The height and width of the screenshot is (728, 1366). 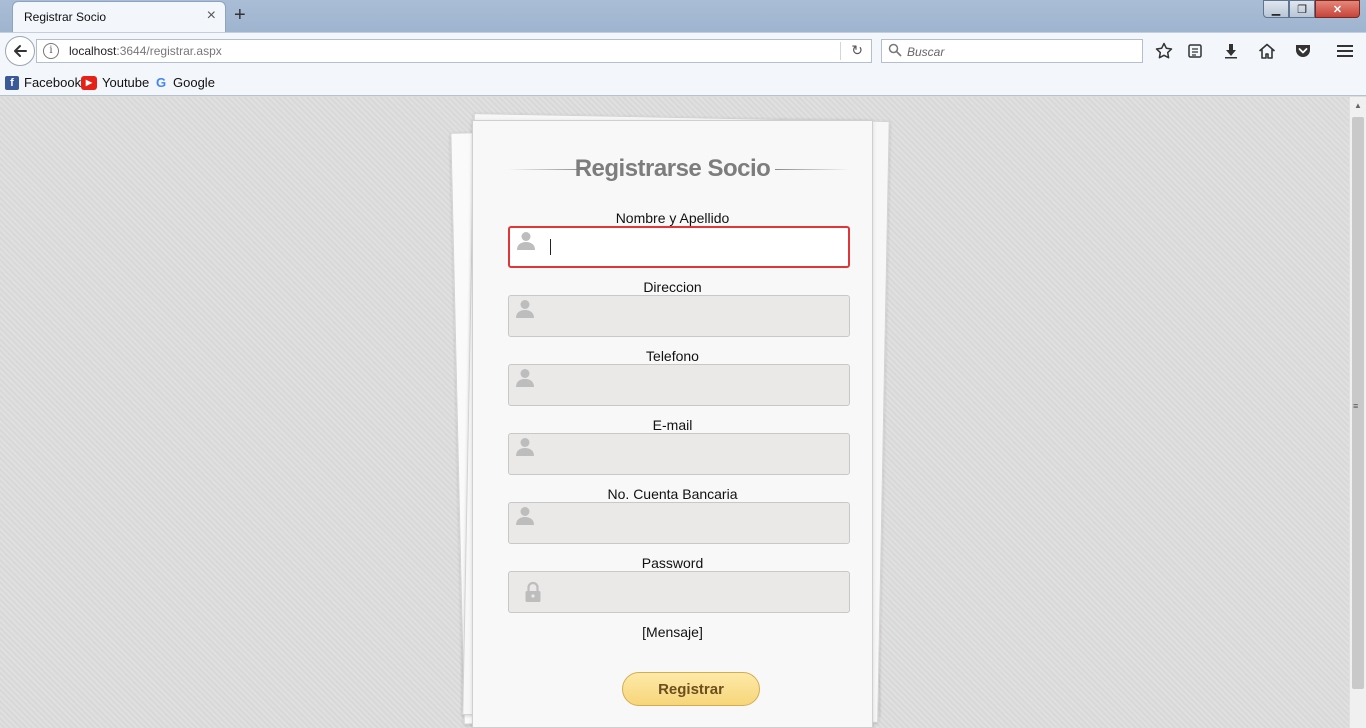 I want to click on window-titlebar: Registrar Socio × + ▁ ❐ ✕, so click(x=683, y=16).